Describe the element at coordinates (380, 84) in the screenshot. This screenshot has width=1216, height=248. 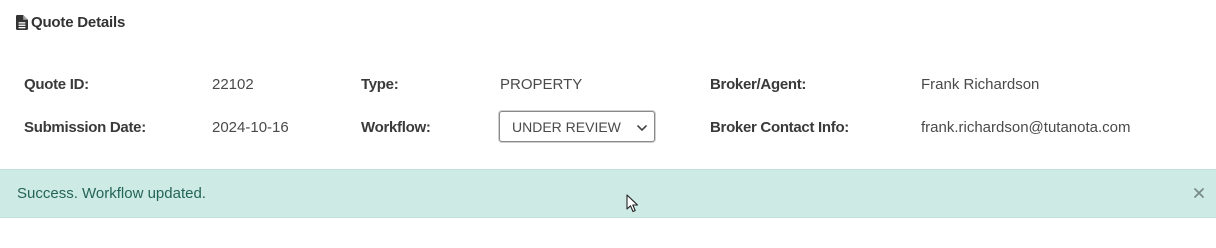
I see `type-label: Type:` at that location.